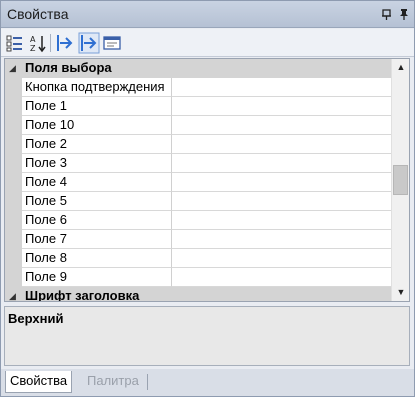 Image resolution: width=415 pixels, height=397 pixels. Describe the element at coordinates (400, 67) in the screenshot. I see `scroll-up-icon: ▲` at that location.